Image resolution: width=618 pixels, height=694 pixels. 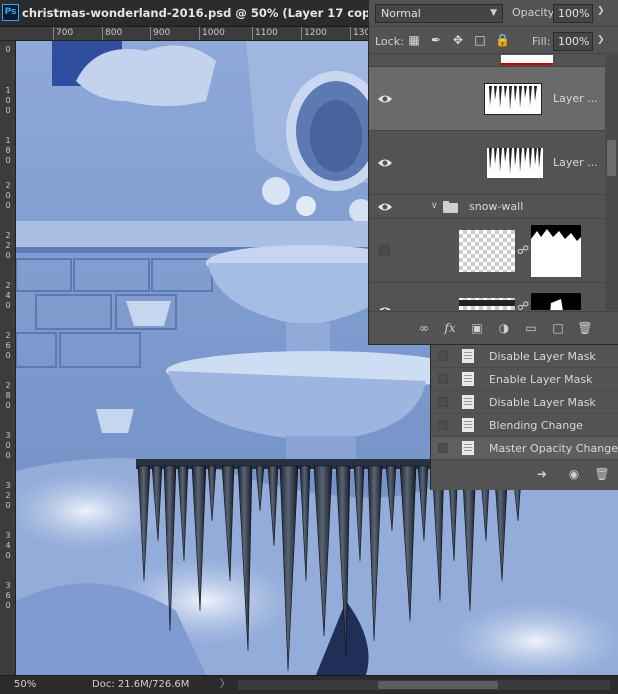 What do you see at coordinates (401, 13) in the screenshot?
I see `blend-mode-value: Normal` at bounding box center [401, 13].